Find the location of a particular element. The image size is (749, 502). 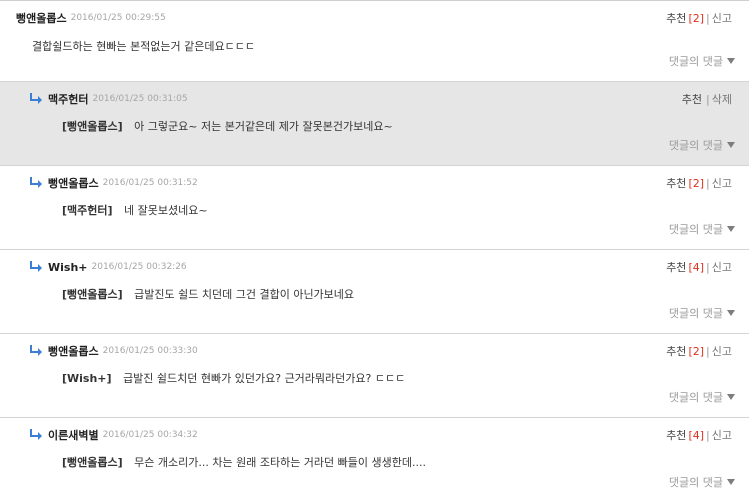

comment-body: 결합쉴드하는 현빠는 본적없는거 같은데요ㄷㄷㄷ is located at coordinates (143, 46).